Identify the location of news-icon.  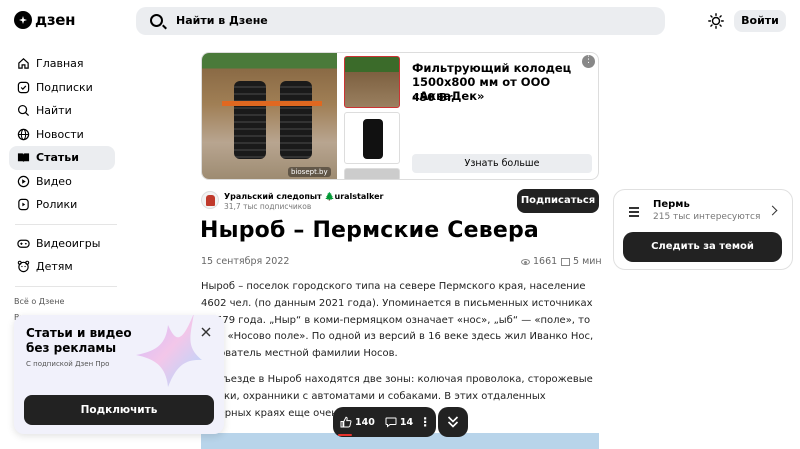
(23, 134).